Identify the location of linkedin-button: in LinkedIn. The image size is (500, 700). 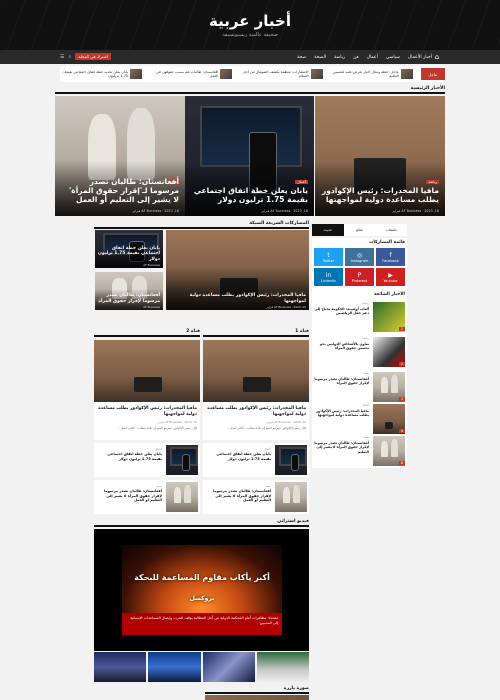
(328, 277).